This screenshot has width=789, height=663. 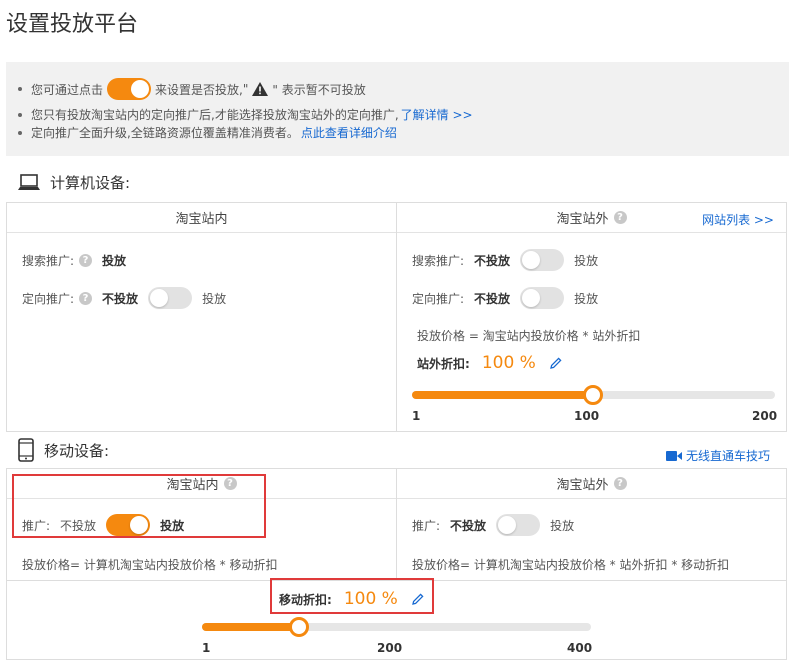 I want to click on computer-section-title: 计算机设备:, so click(x=90, y=183).